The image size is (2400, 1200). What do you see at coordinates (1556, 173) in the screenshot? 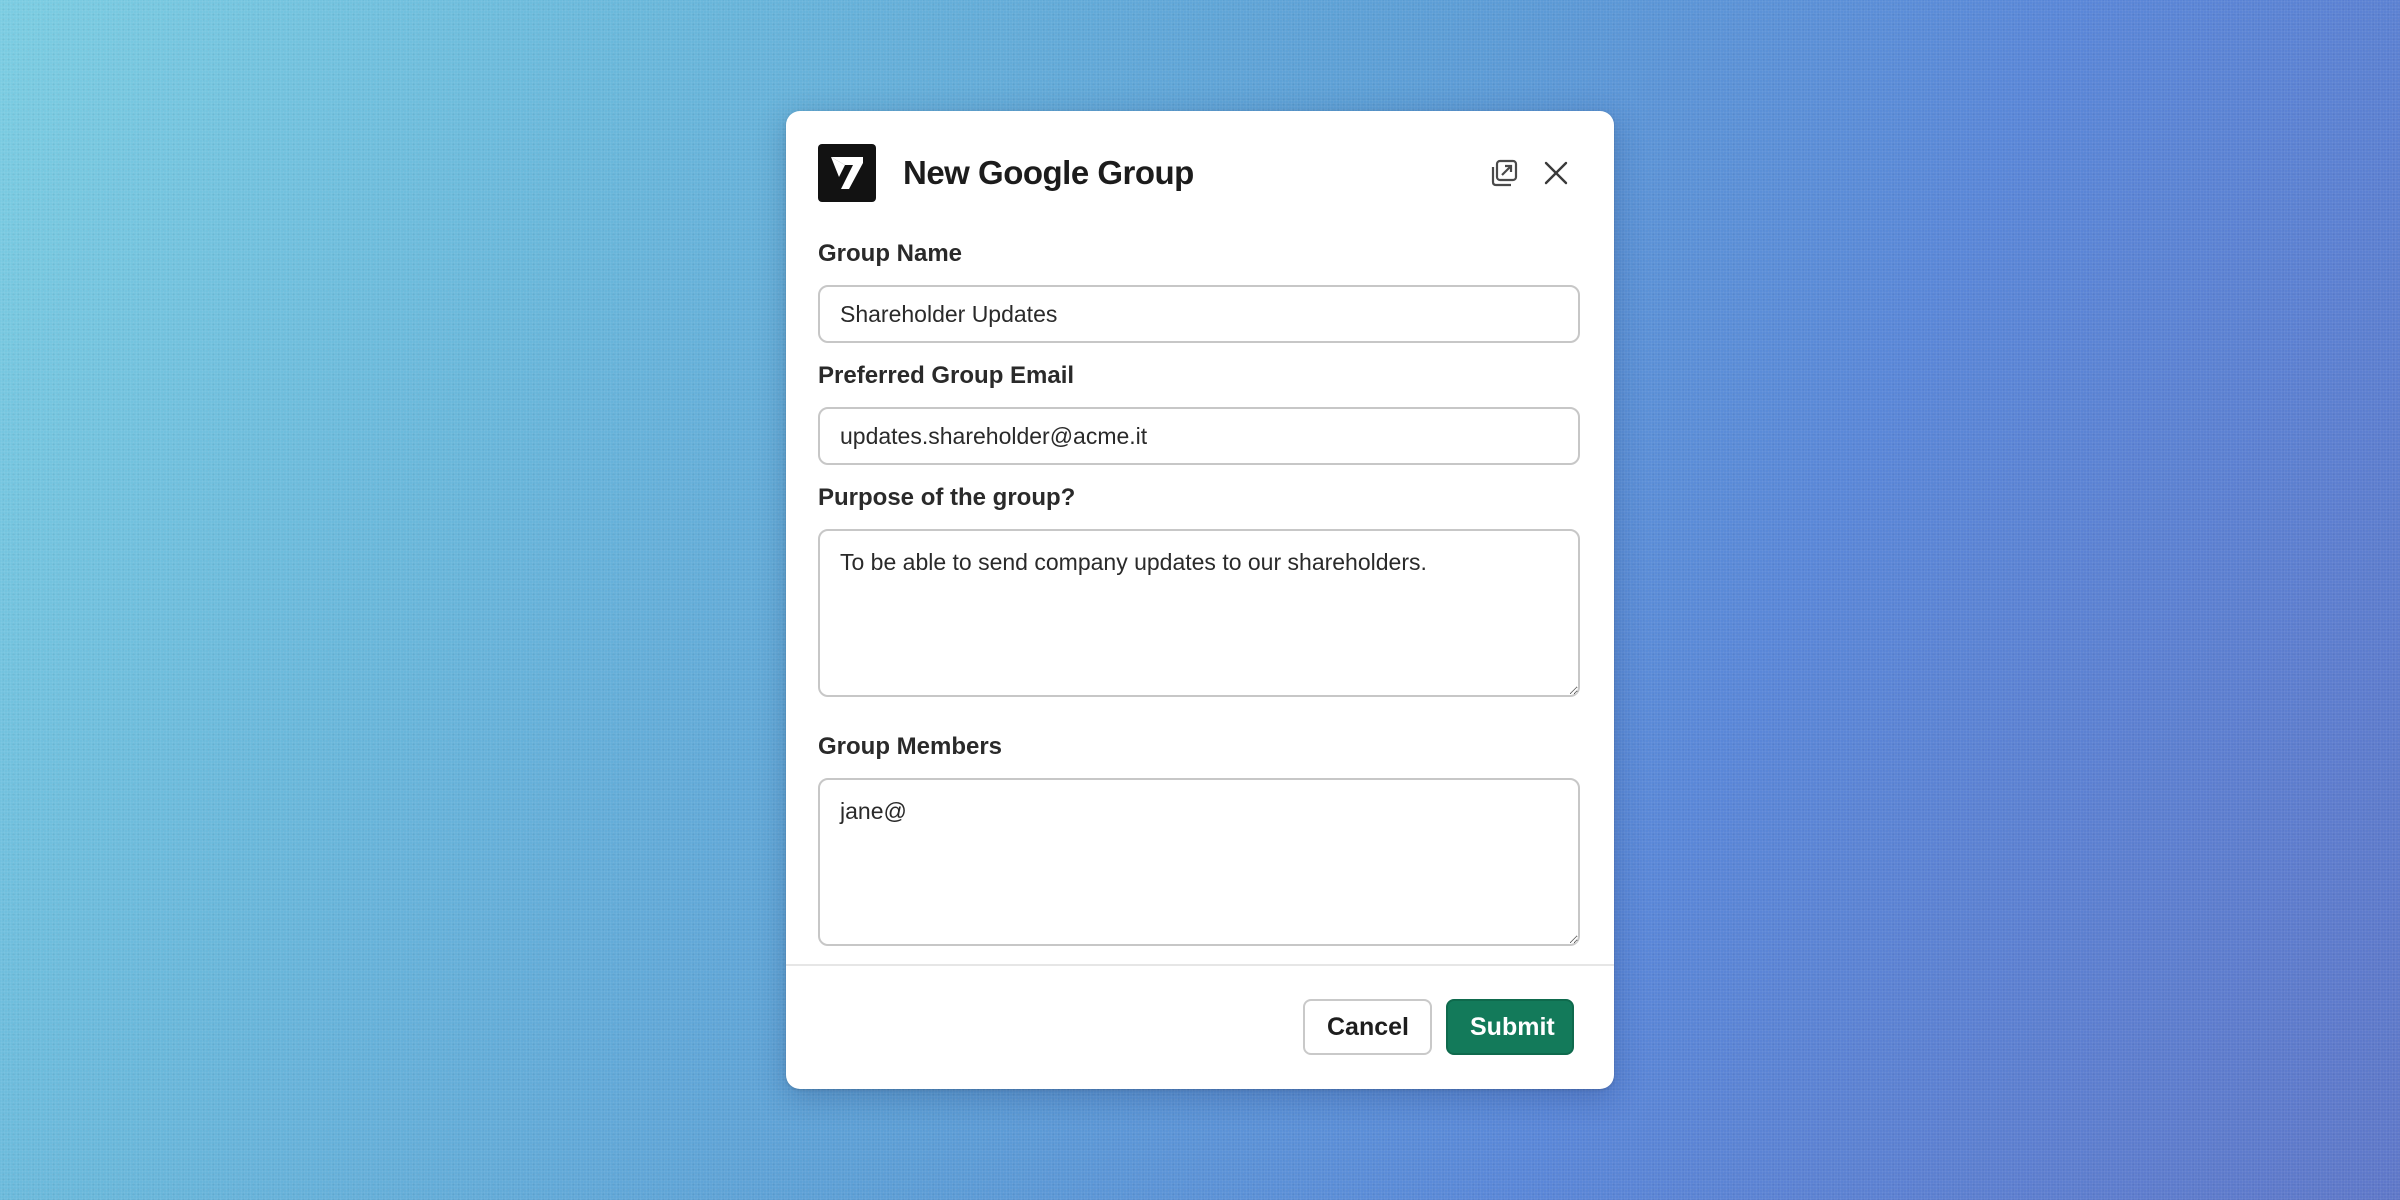
I see `close-icon` at bounding box center [1556, 173].